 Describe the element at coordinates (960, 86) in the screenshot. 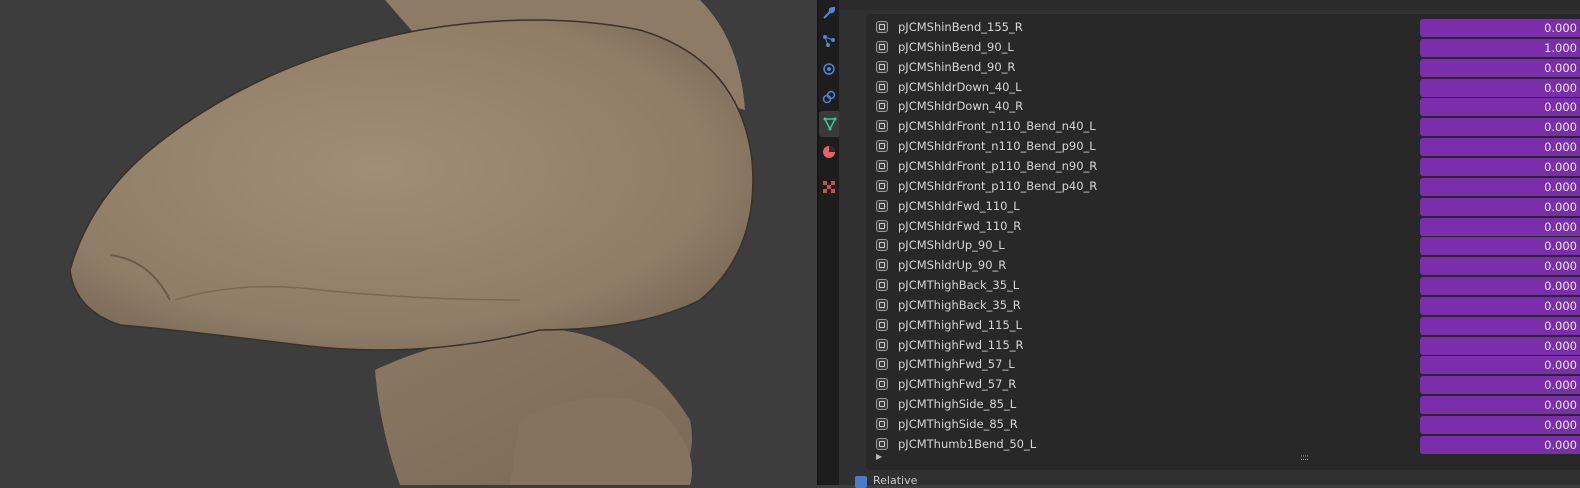

I see `shape-key-name: pJCMShldrDown_40_L` at that location.